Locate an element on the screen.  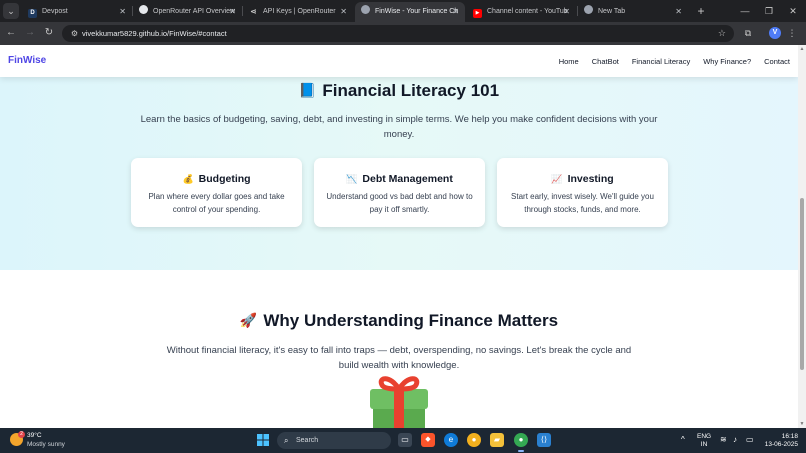
nav-link-financial-literacy: Financial Literacy is located at coordinates (661, 61).